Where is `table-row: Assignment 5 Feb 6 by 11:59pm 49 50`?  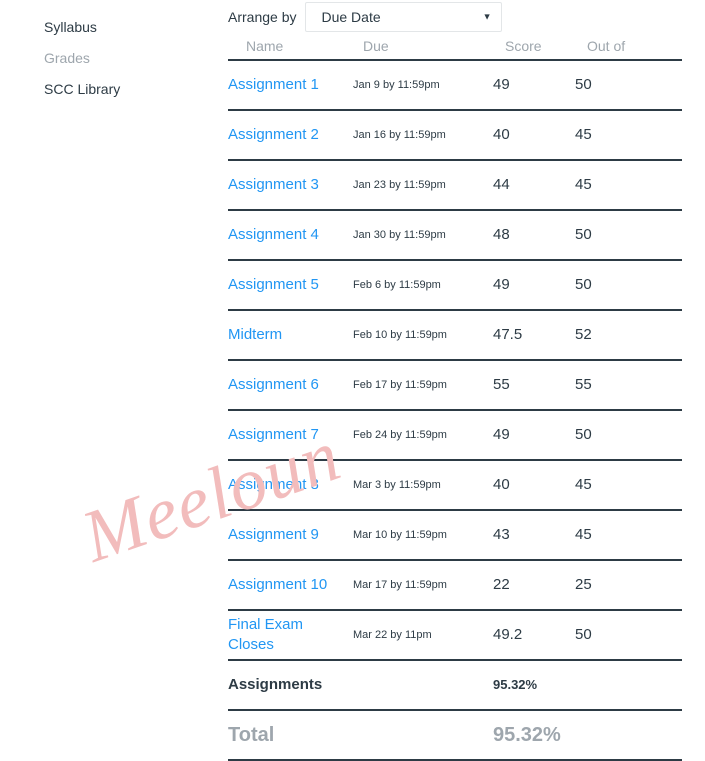 table-row: Assignment 5 Feb 6 by 11:59pm 49 50 is located at coordinates (455, 285).